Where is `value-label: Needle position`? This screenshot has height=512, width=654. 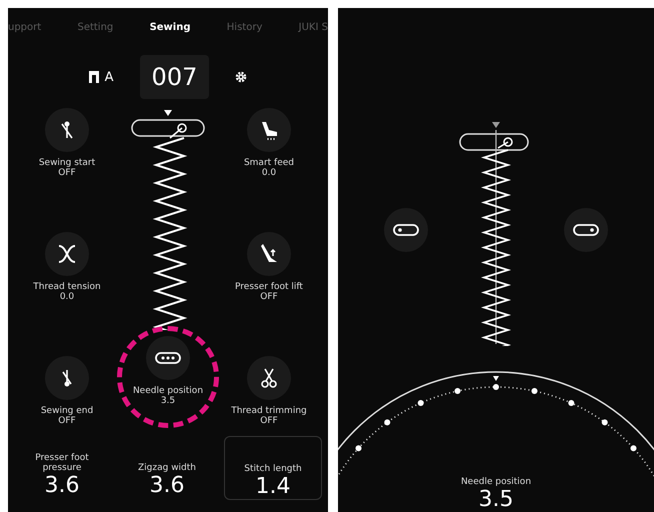 value-label: Needle position is located at coordinates (496, 482).